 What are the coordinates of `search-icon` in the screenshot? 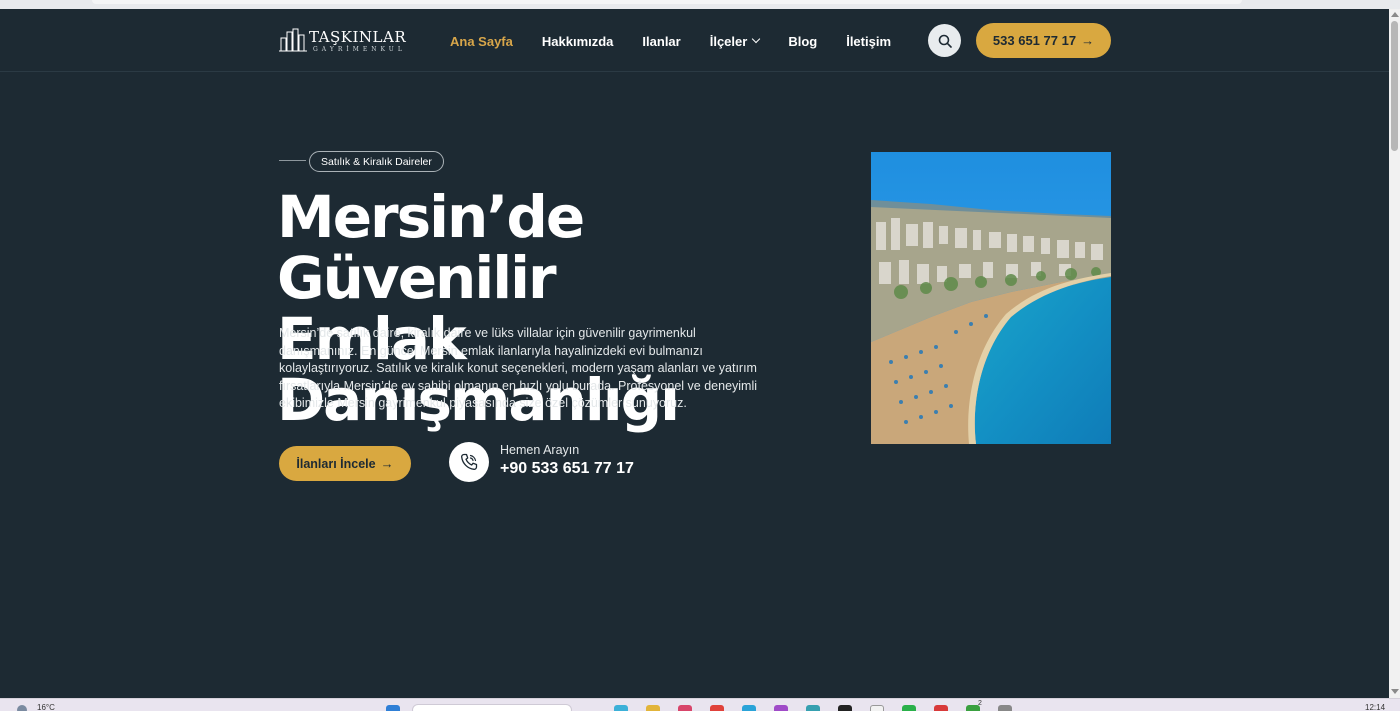 It's located at (945, 41).